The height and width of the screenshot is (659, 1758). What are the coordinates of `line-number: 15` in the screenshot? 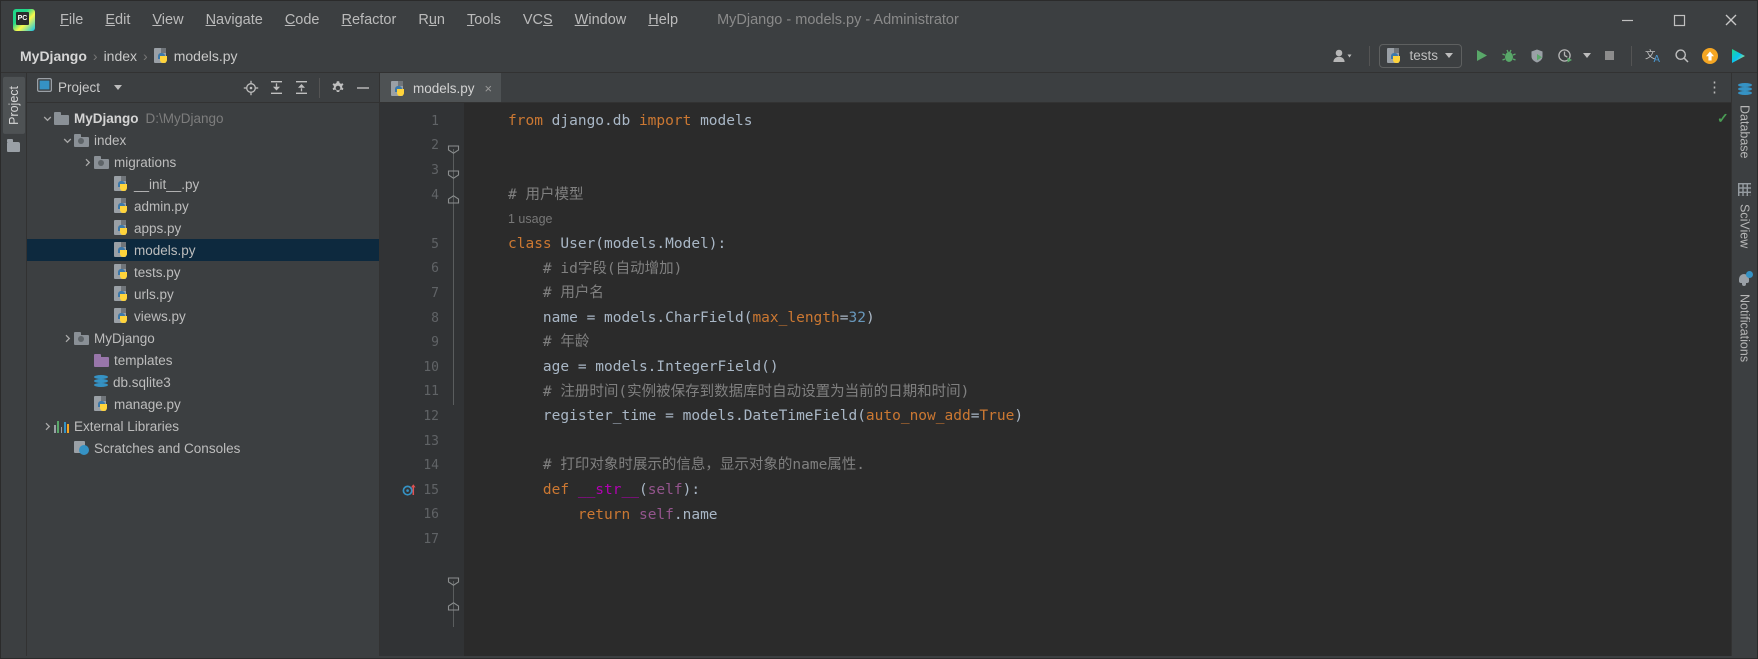 It's located at (431, 490).